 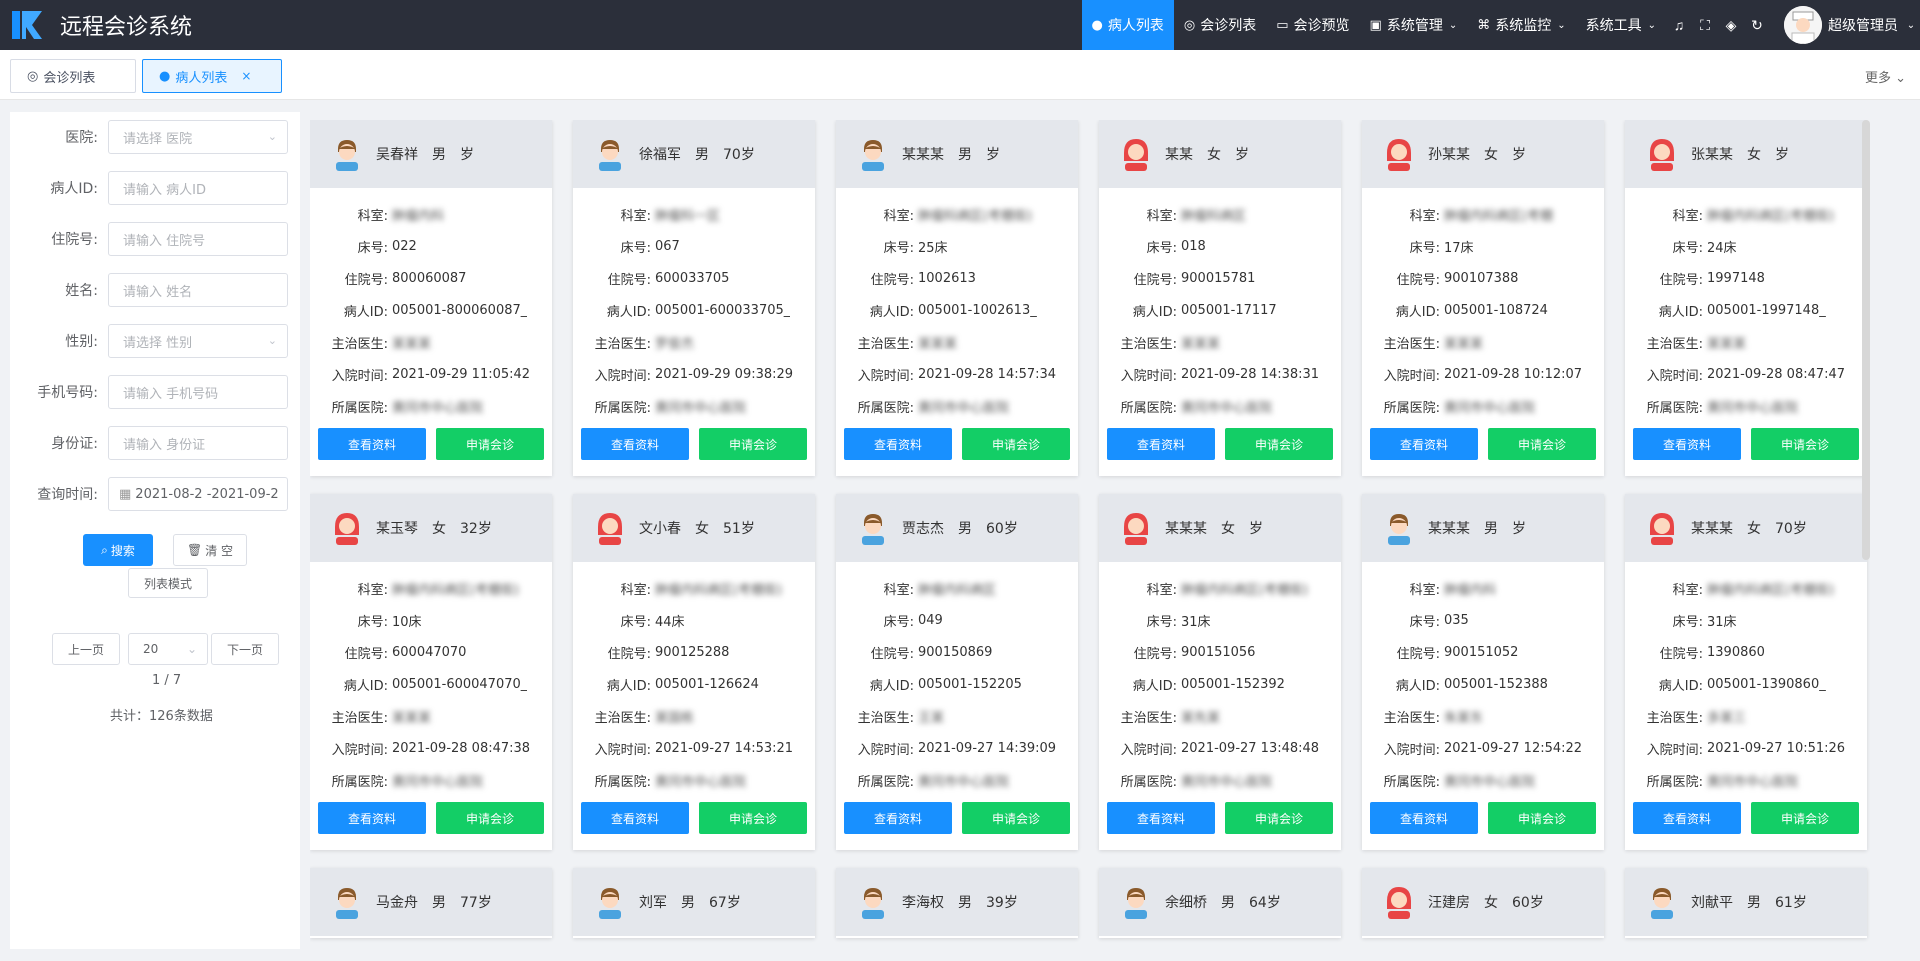 I want to click on field-value: 2021-09-27 14:53:21, so click(x=724, y=748).